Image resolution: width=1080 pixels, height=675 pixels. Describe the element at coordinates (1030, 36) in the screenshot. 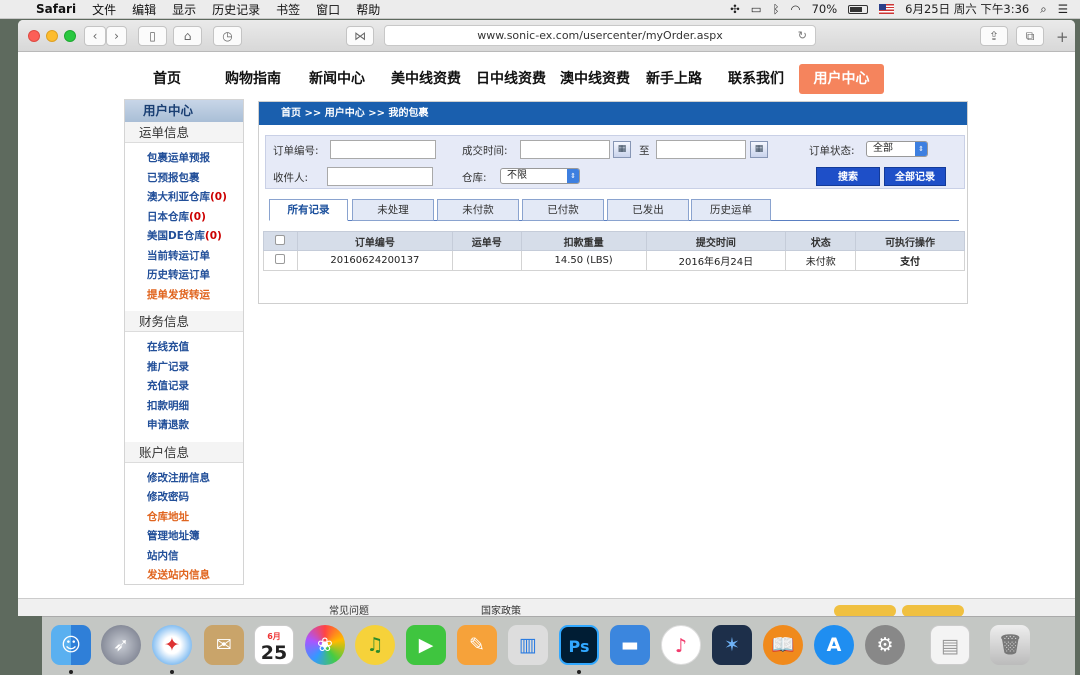

I see `tabs-overview-icon: ⧉` at that location.